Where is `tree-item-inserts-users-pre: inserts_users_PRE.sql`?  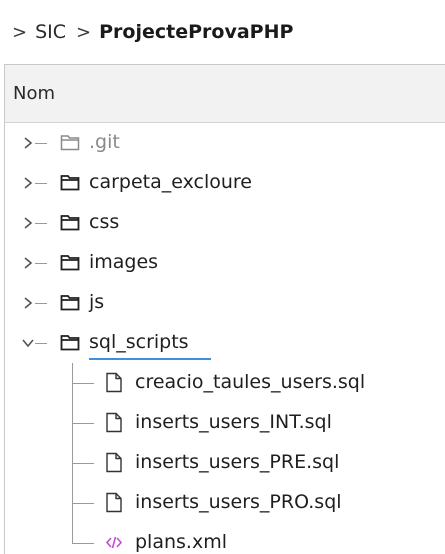
tree-item-inserts-users-pre: inserts_users_PRE.sql is located at coordinates (223, 463).